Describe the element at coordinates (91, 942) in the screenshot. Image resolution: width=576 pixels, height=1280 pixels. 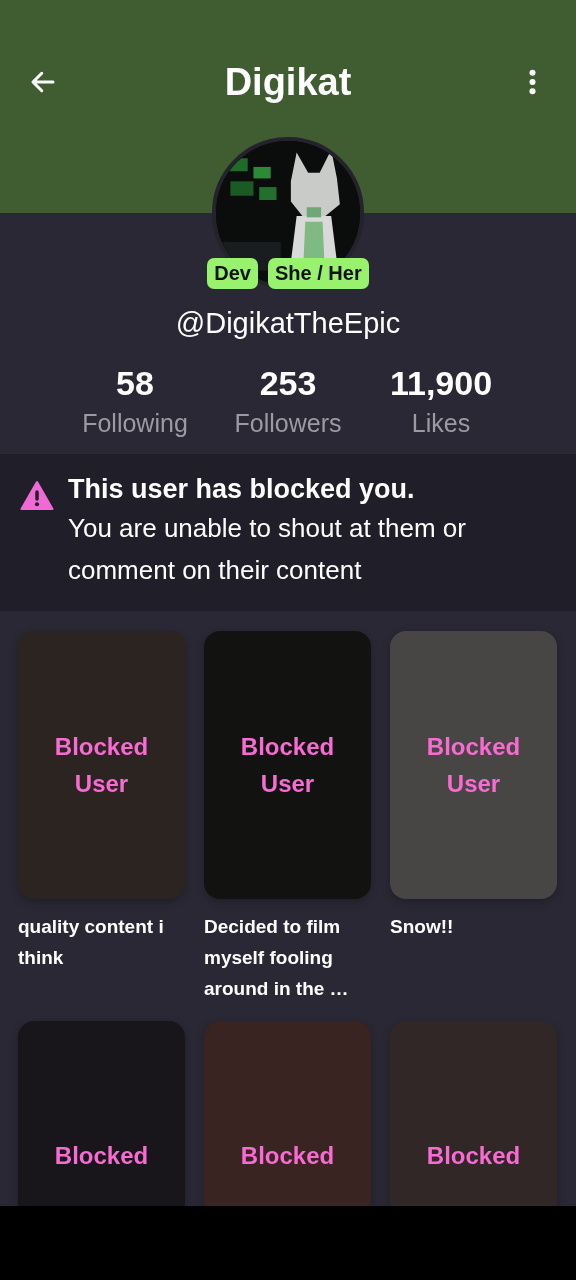
I see `post-caption: quality content i think` at that location.